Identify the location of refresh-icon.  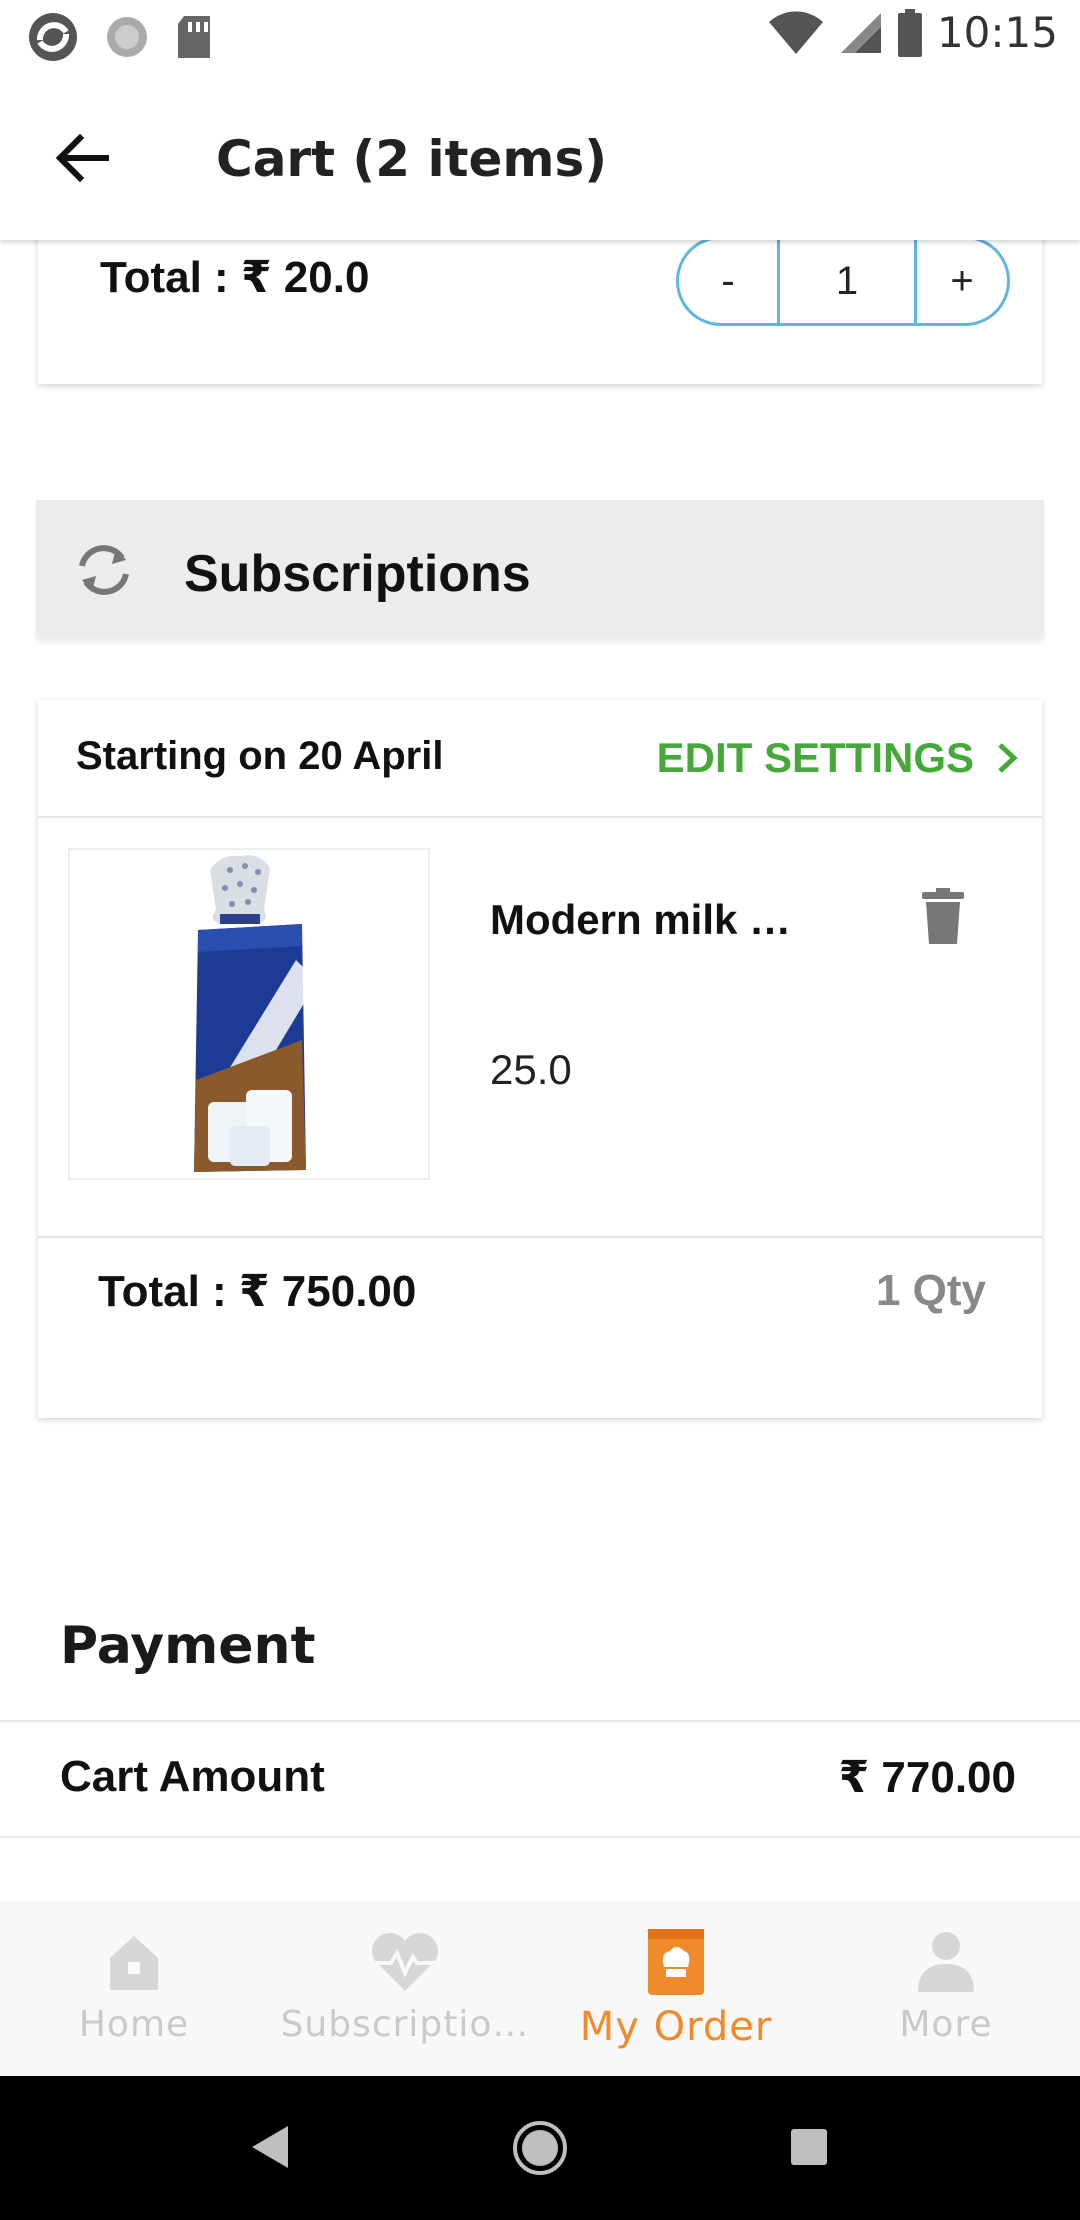
(104, 570).